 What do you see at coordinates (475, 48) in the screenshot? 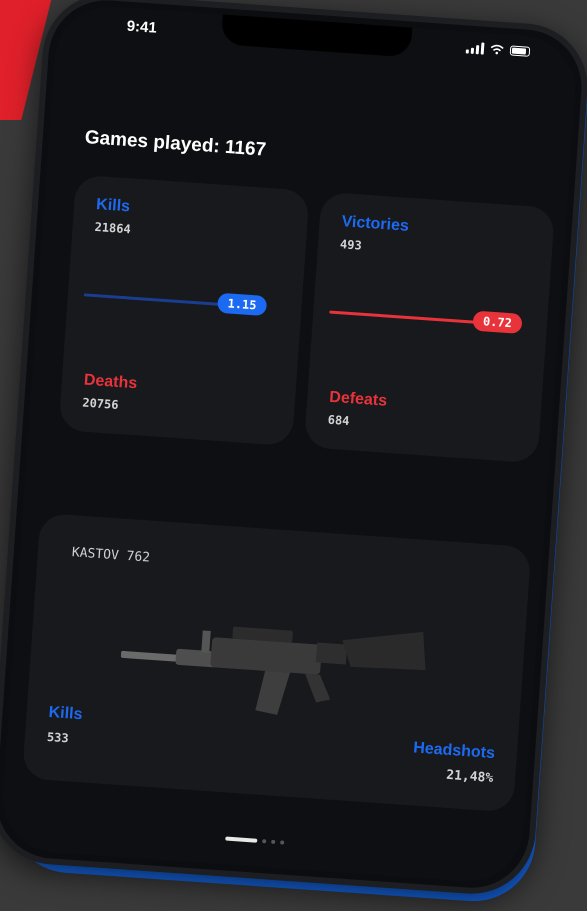
I see `signal-icon` at bounding box center [475, 48].